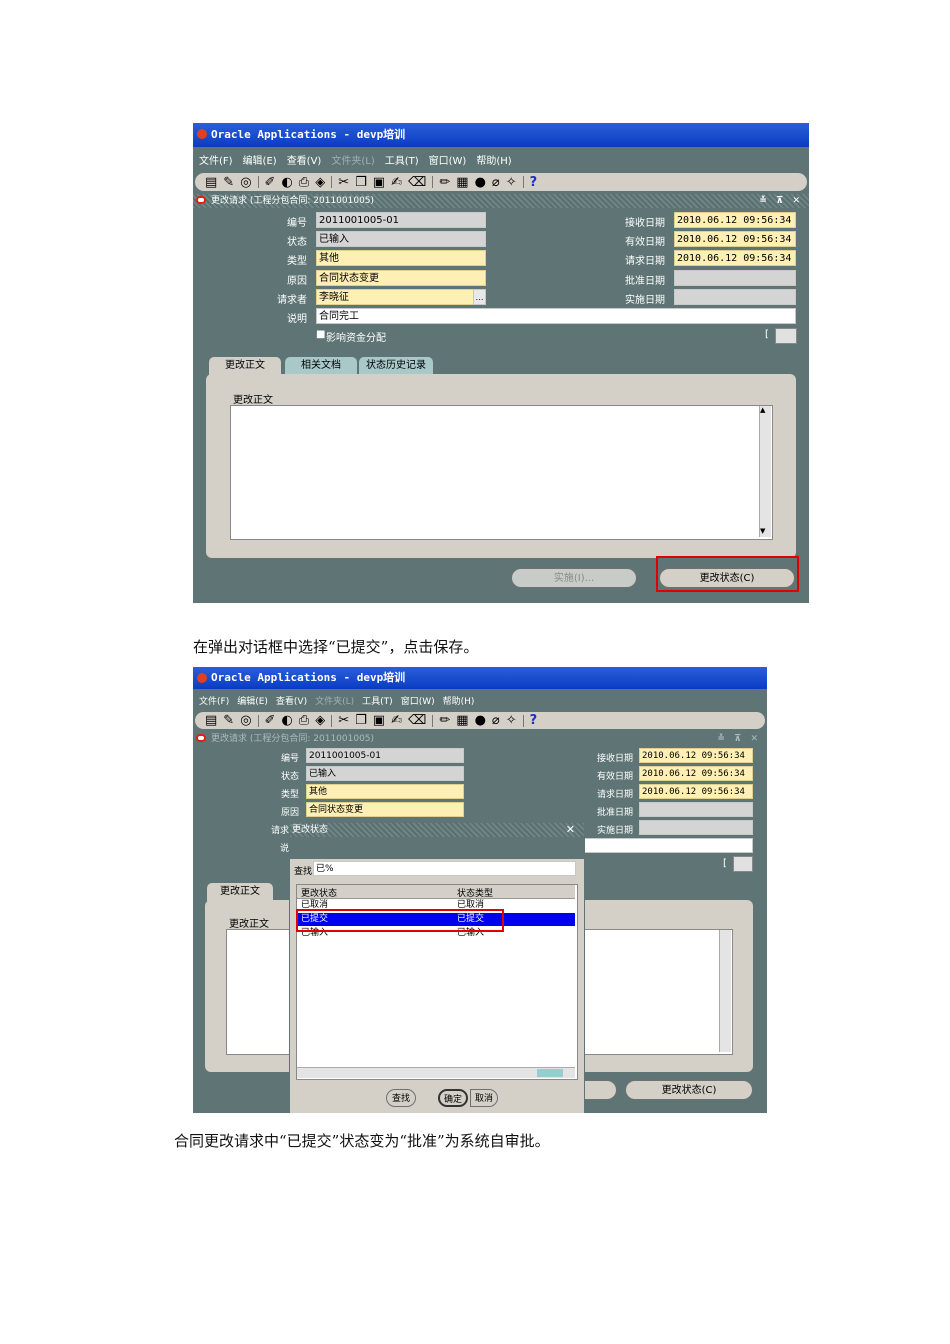 Image resolution: width=950 pixels, height=1344 pixels. What do you see at coordinates (556, 316) in the screenshot?
I see `description-field: 合同完工` at bounding box center [556, 316].